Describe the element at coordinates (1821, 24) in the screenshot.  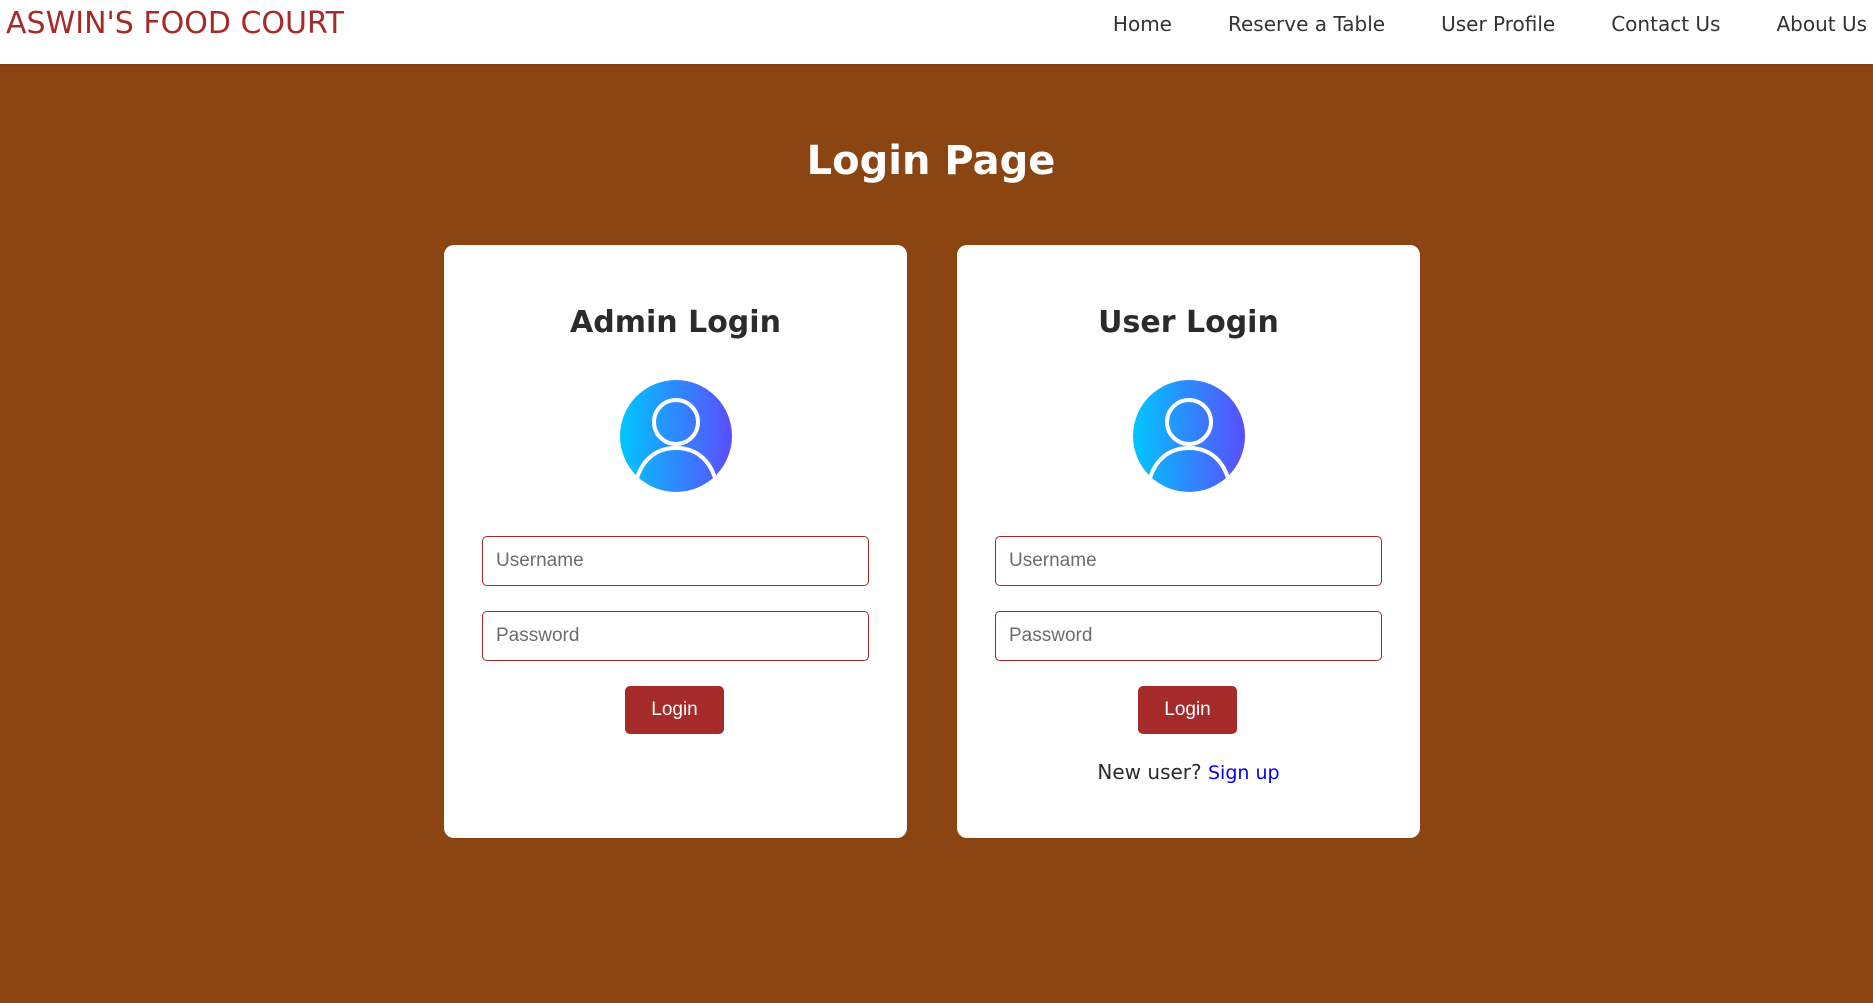
I see `nav-link-about-us: About Us` at that location.